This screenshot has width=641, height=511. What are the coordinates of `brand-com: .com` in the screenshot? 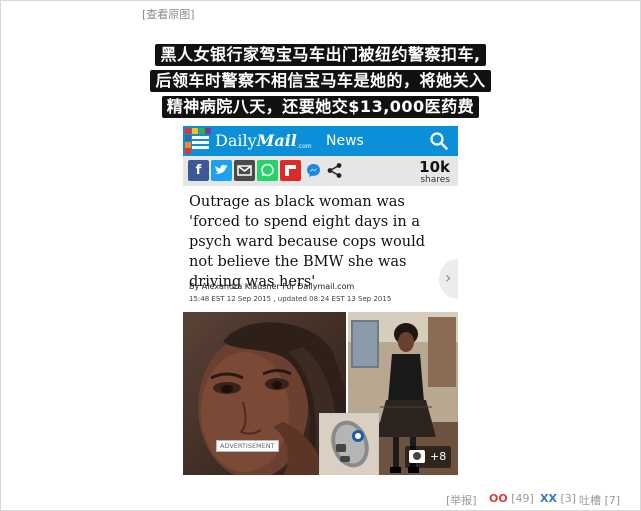 It's located at (304, 146).